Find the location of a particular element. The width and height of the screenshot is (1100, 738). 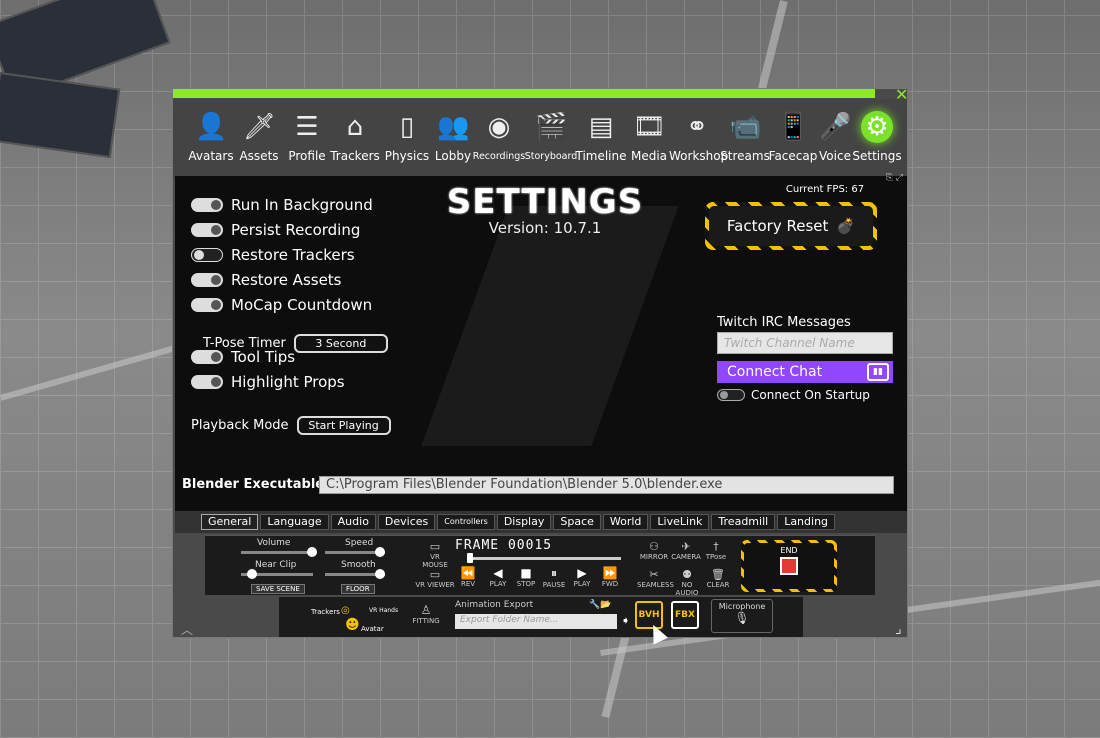

end-label: END is located at coordinates (789, 550).